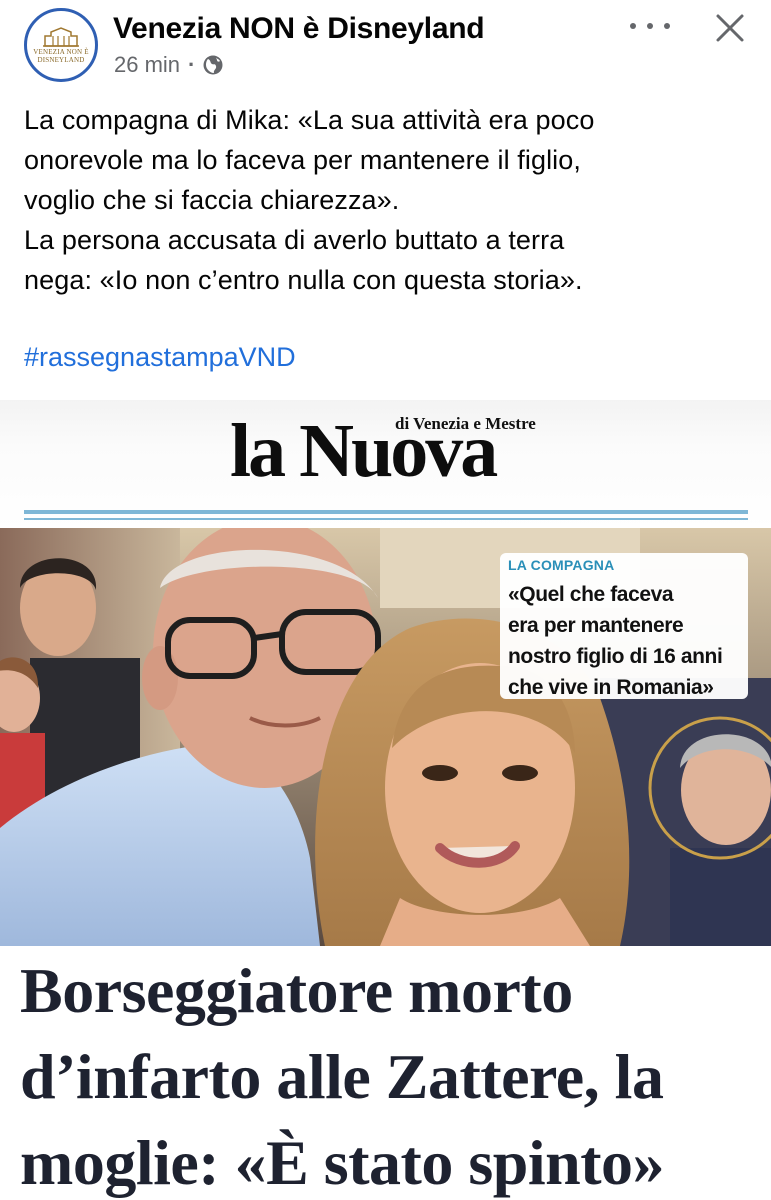  I want to click on post-timestamp: 26 min, so click(147, 65).